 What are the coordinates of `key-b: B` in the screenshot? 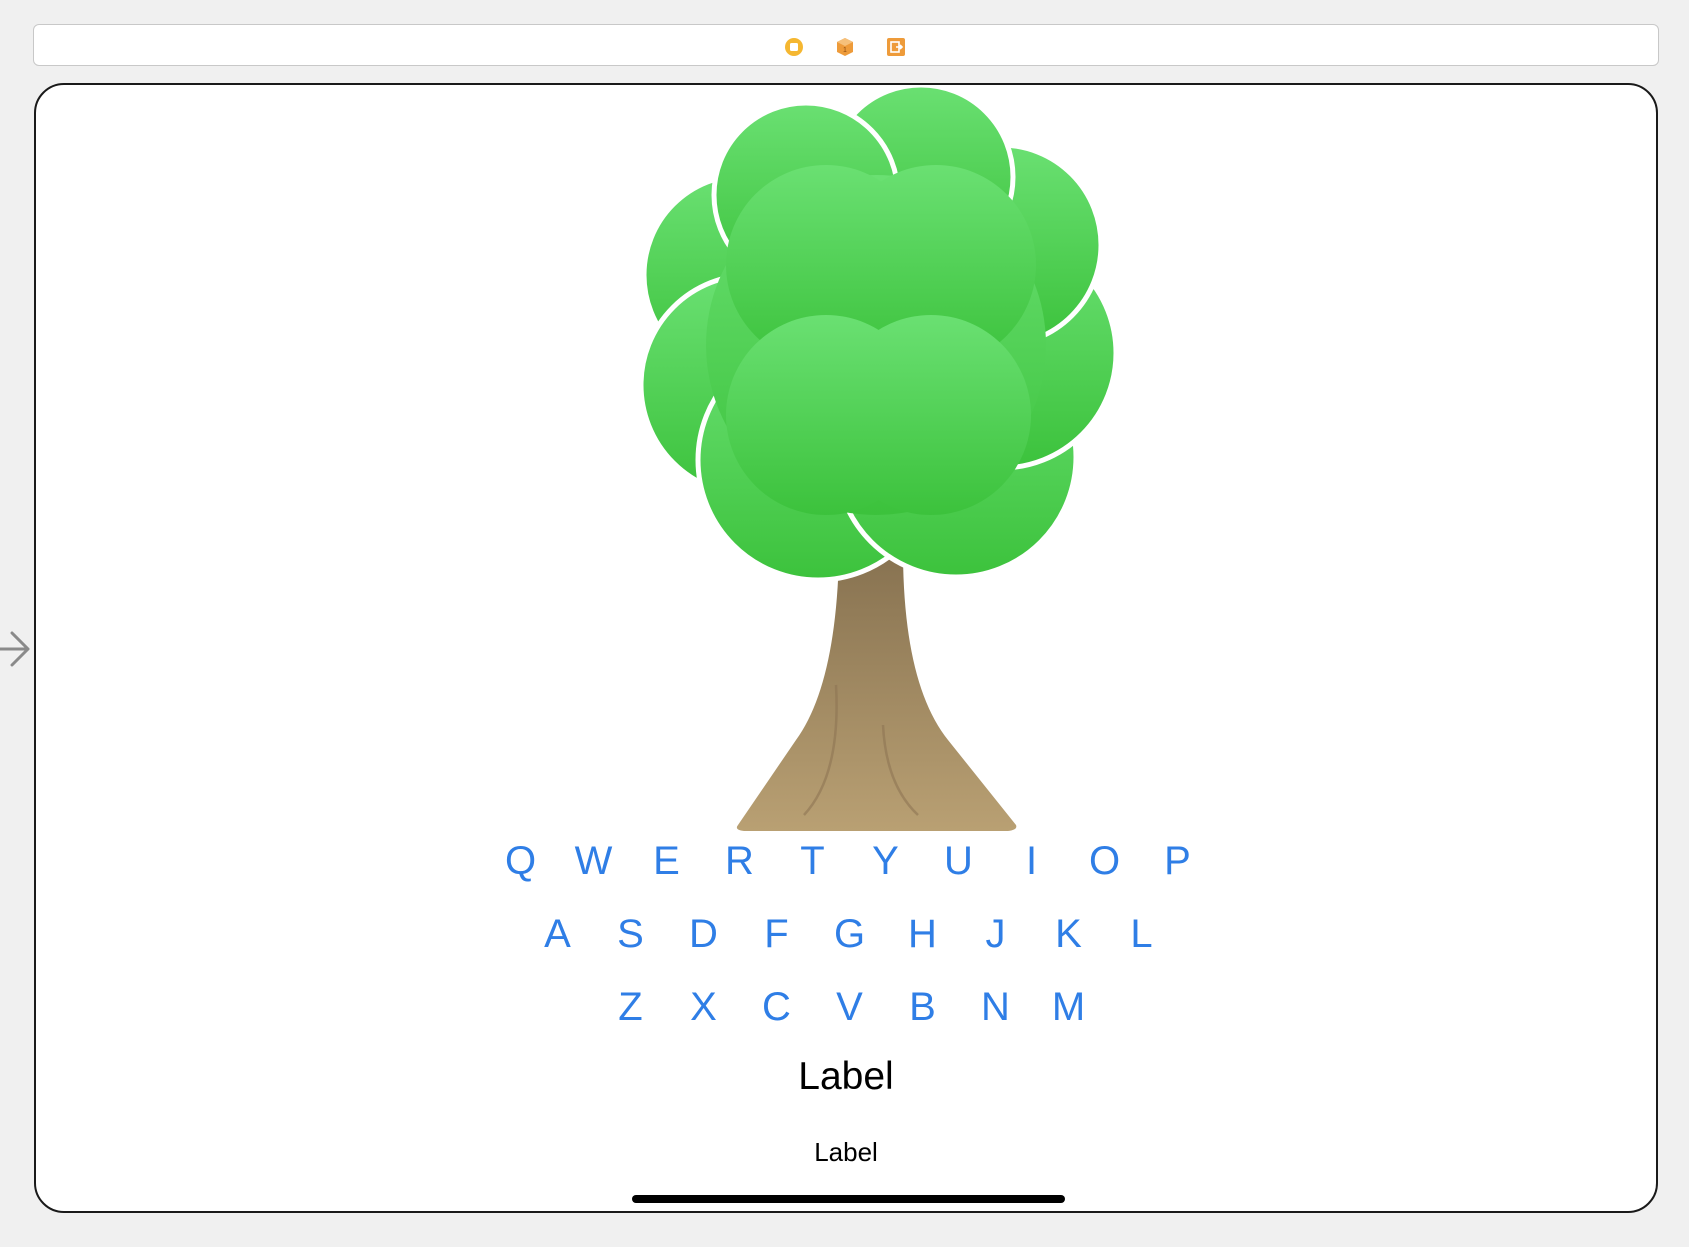 It's located at (922, 1007).